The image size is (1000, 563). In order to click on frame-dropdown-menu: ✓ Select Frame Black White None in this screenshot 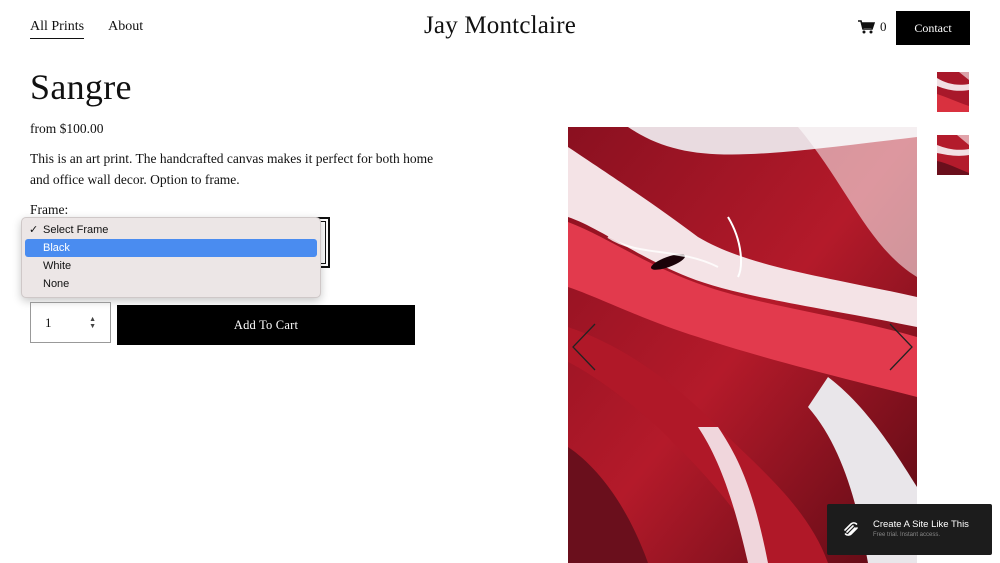, I will do `click(171, 257)`.